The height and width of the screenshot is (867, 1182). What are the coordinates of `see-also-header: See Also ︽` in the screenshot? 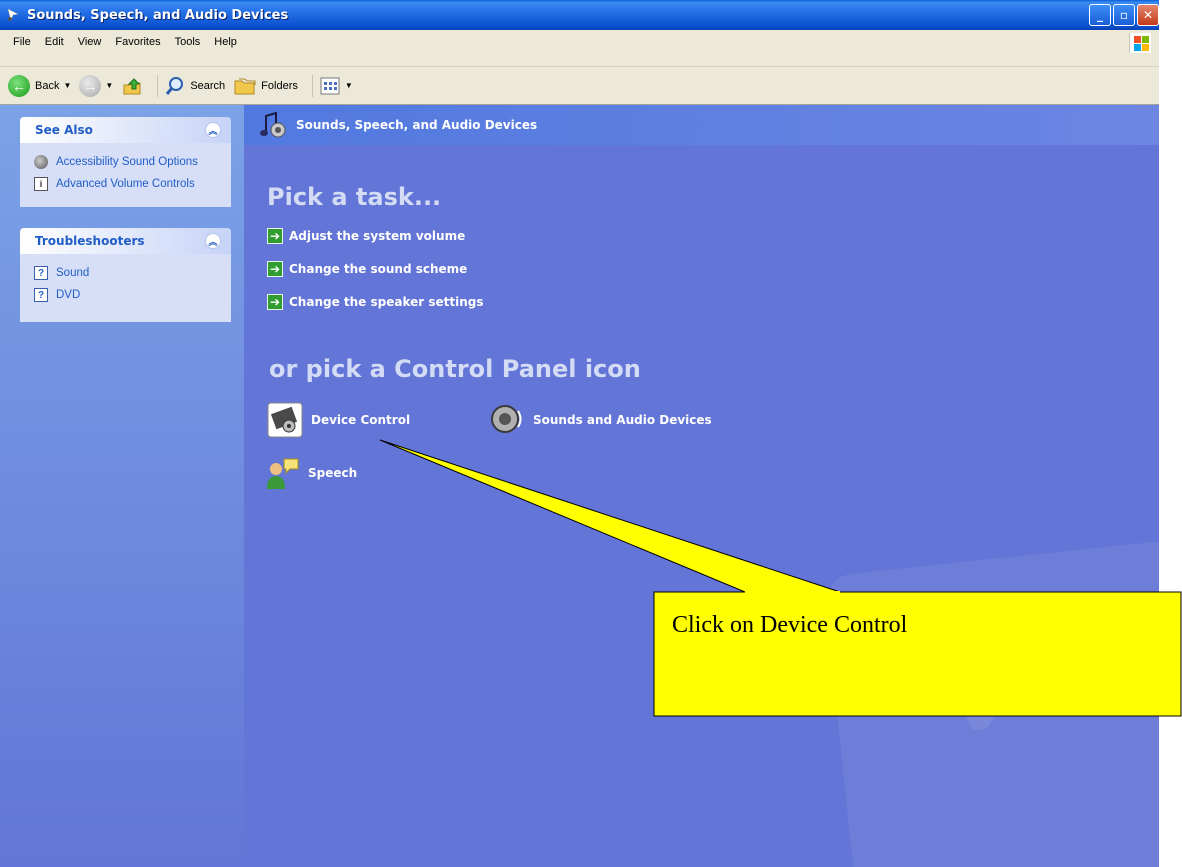 It's located at (125, 130).